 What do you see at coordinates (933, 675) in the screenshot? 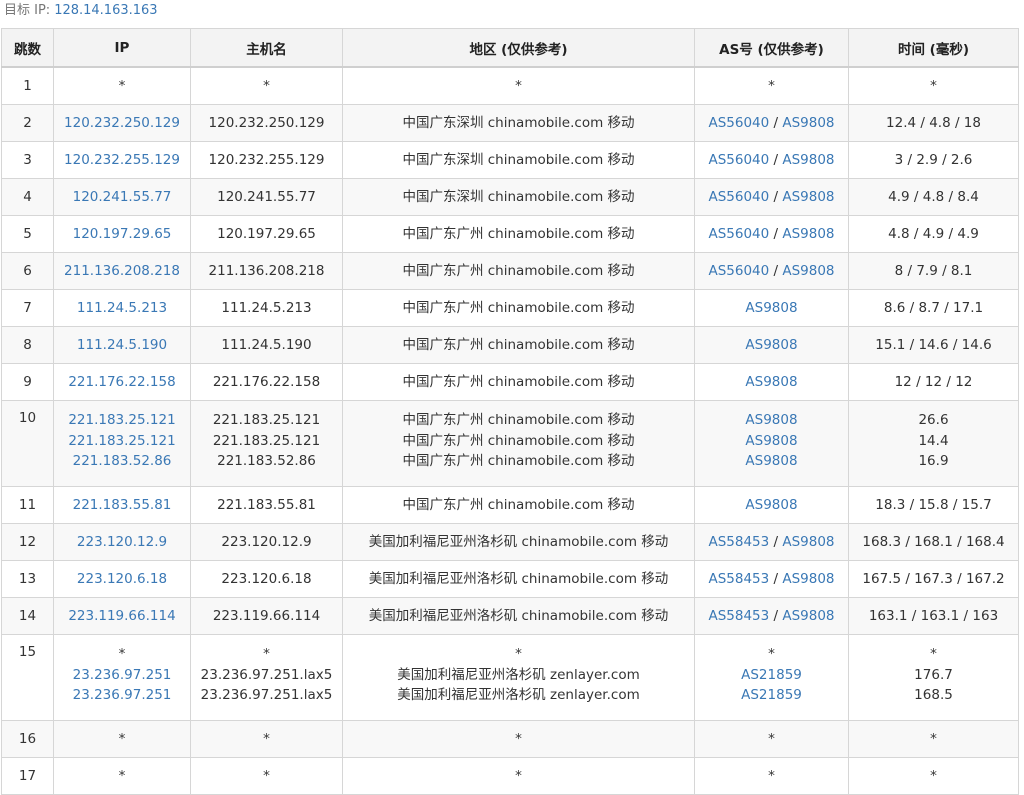
I see `cell-line: 176.7` at bounding box center [933, 675].